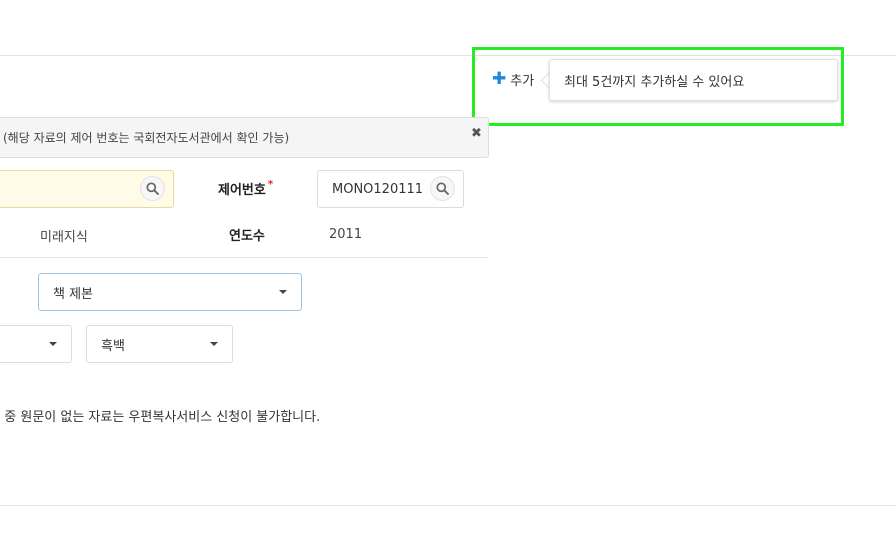 This screenshot has width=896, height=535. I want to click on bottom-divider, so click(448, 505).